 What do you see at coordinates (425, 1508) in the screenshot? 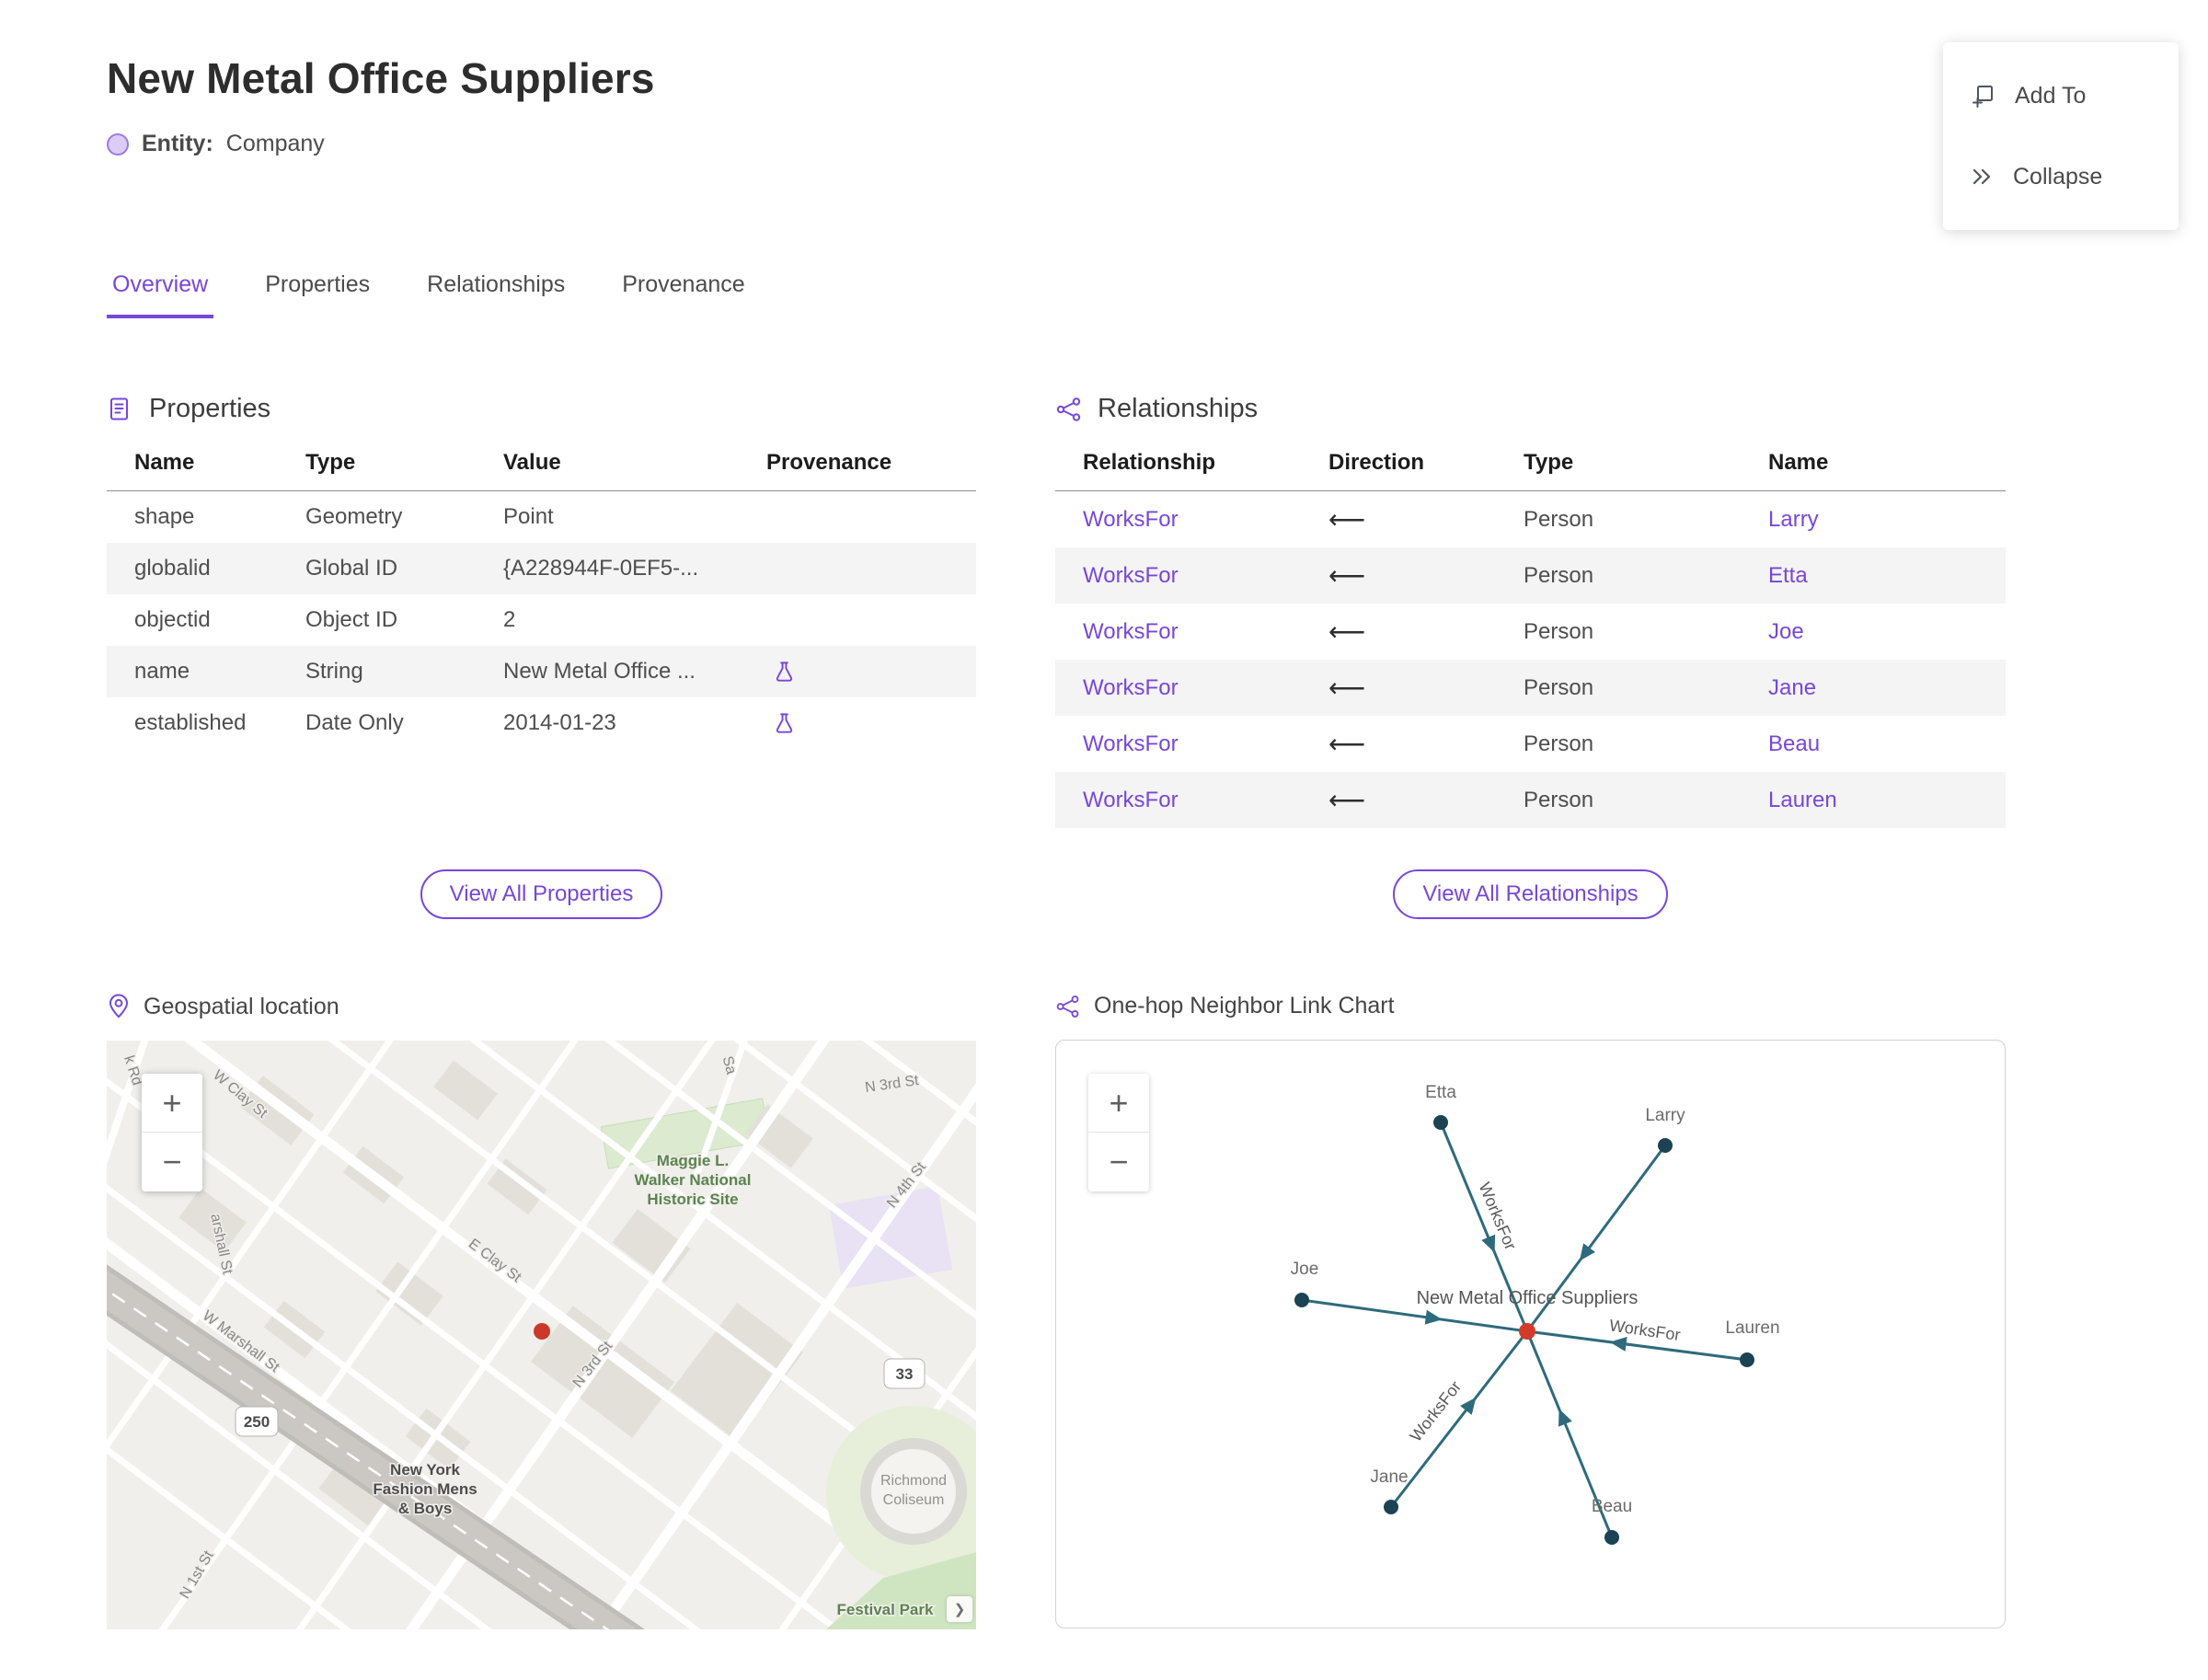
I see `poi-label: & Boys` at bounding box center [425, 1508].